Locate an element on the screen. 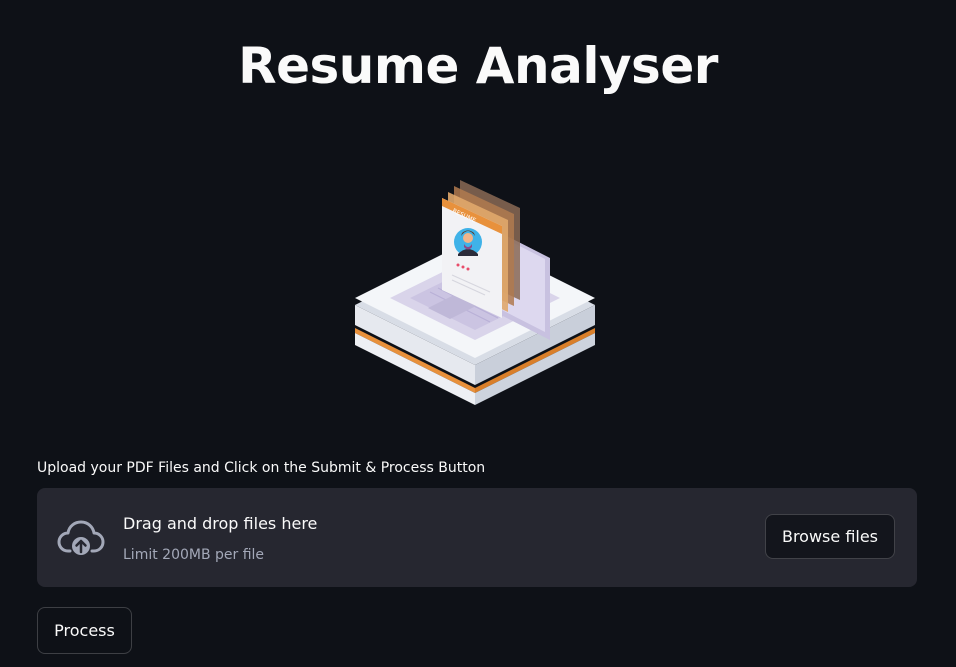 Image resolution: width=956 pixels, height=667 pixels. dropzone-limit-text: Limit 200MB per file is located at coordinates (194, 555).